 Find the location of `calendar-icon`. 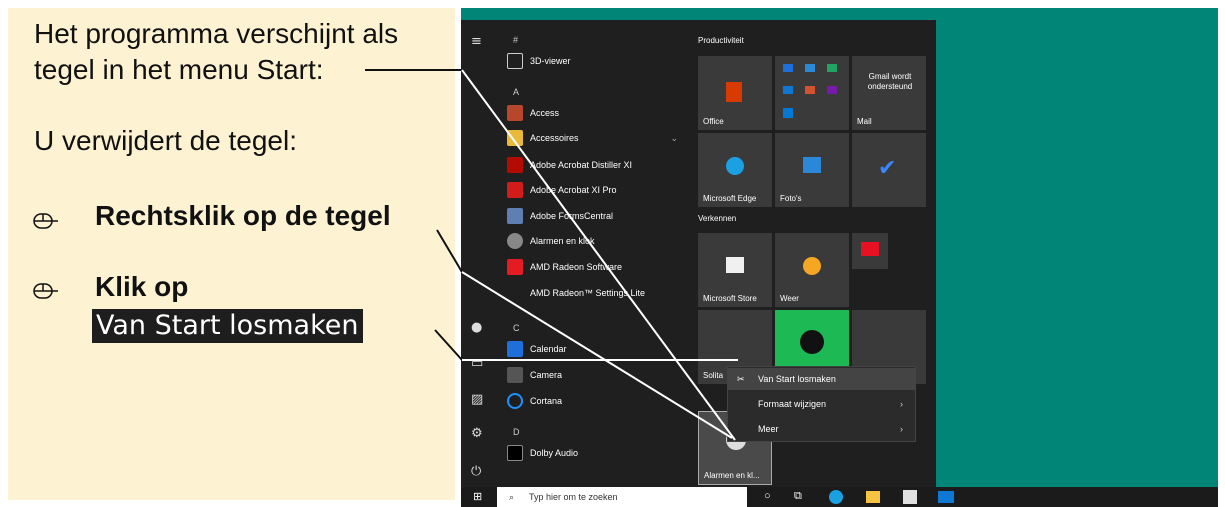

calendar-icon is located at coordinates (515, 349).